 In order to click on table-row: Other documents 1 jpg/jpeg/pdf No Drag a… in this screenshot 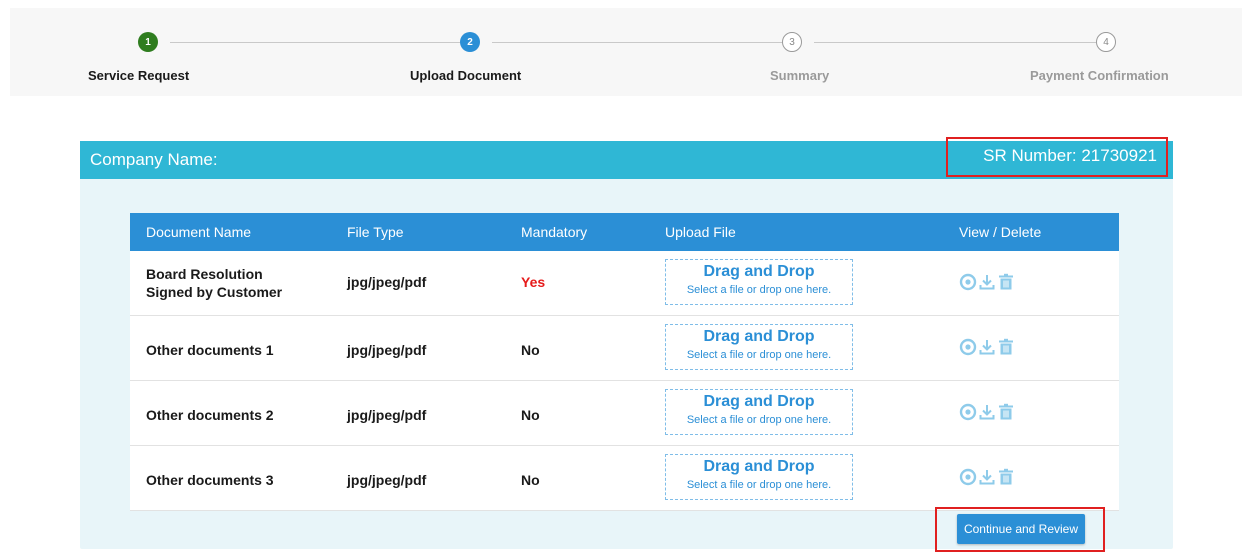, I will do `click(624, 348)`.